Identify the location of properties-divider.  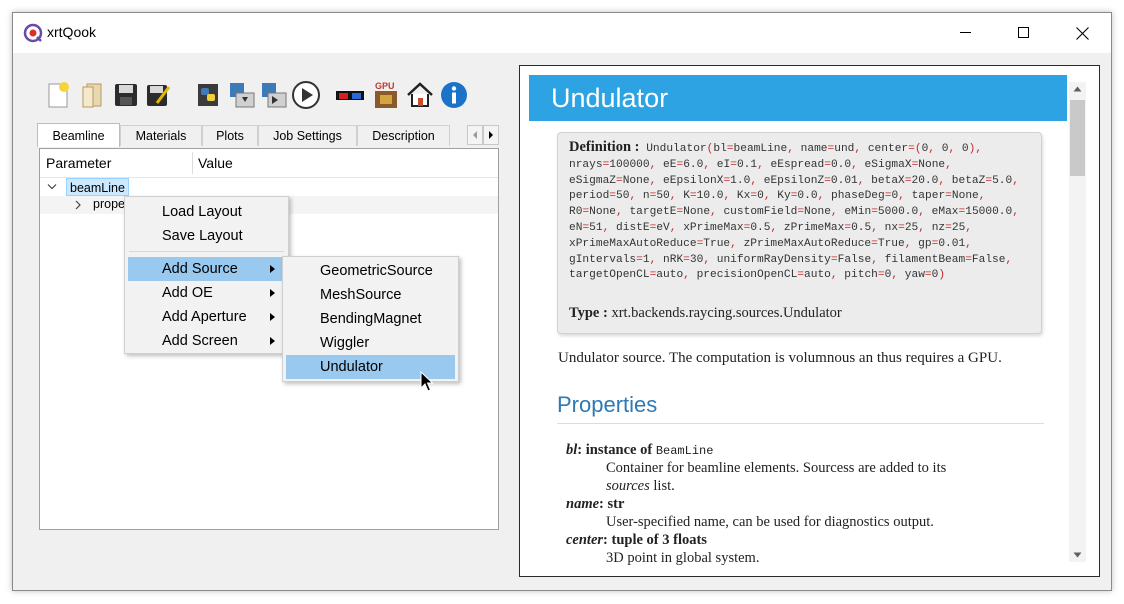
(800, 423).